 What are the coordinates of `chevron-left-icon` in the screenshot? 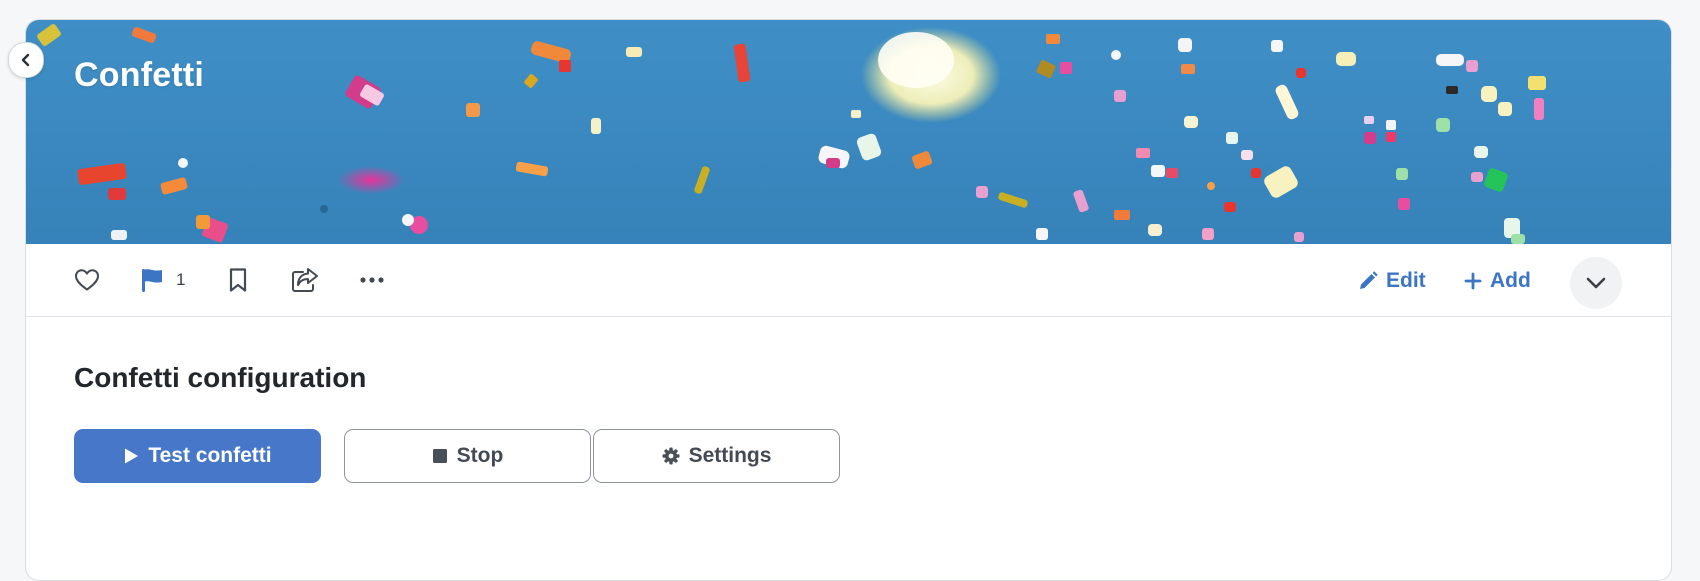 It's located at (25, 60).